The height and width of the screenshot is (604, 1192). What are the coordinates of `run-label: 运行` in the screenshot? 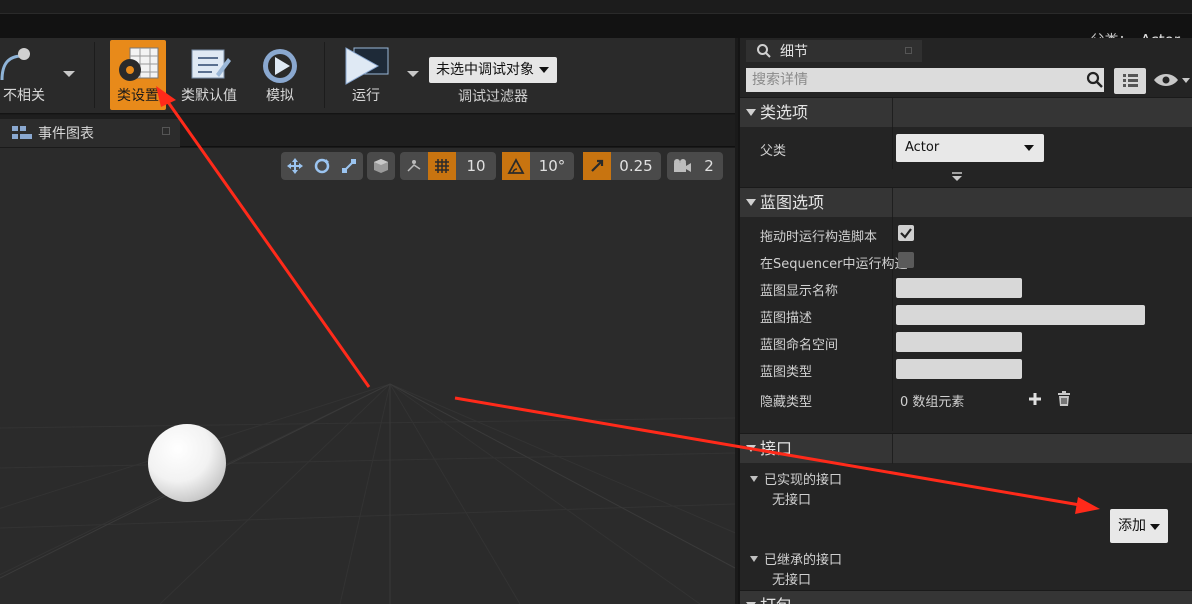 It's located at (366, 96).